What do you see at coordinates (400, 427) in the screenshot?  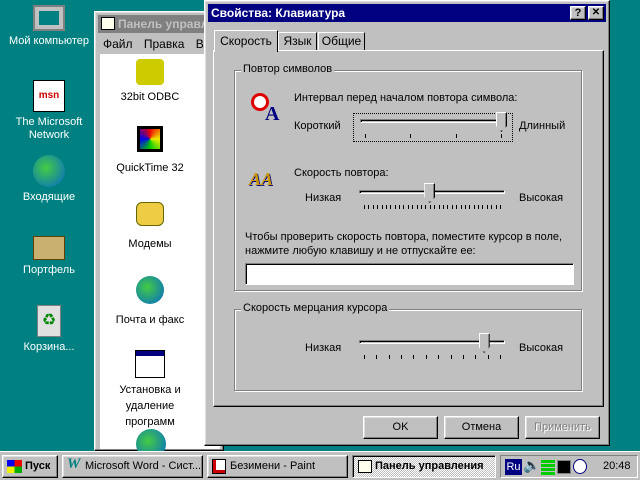 I see `ok-button: OK` at bounding box center [400, 427].